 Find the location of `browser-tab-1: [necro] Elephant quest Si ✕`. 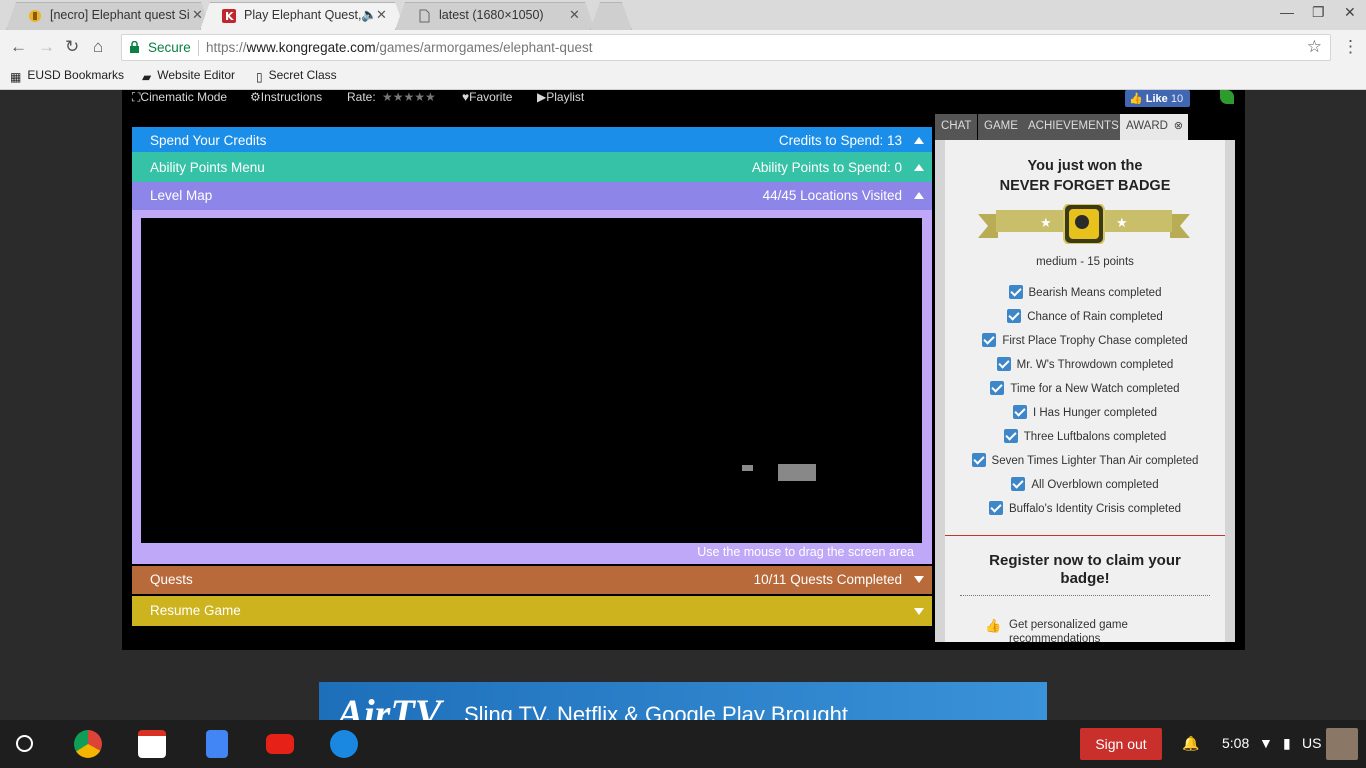

browser-tab-1: [necro] Elephant quest Si ✕ is located at coordinates (108, 16).